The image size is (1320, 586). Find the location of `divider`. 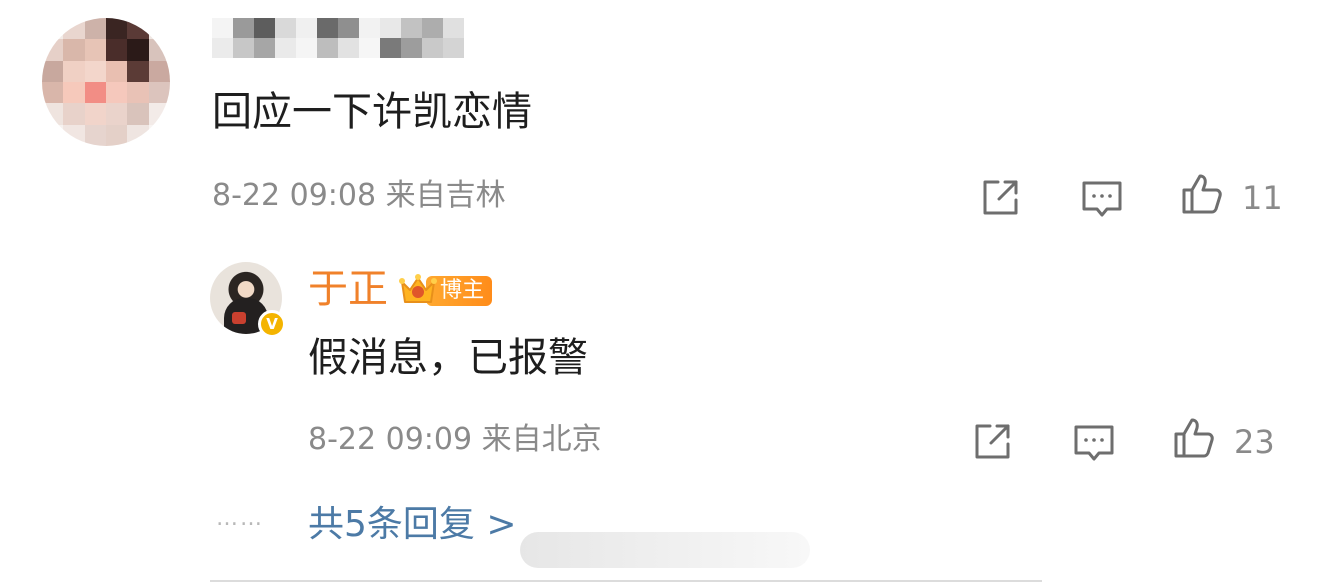

divider is located at coordinates (626, 581).